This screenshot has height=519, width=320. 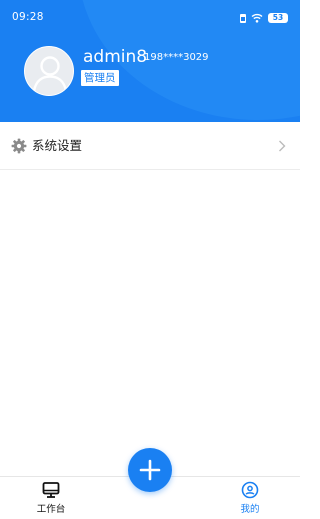 I want to click on tab-label: 工作台, so click(x=51, y=509).